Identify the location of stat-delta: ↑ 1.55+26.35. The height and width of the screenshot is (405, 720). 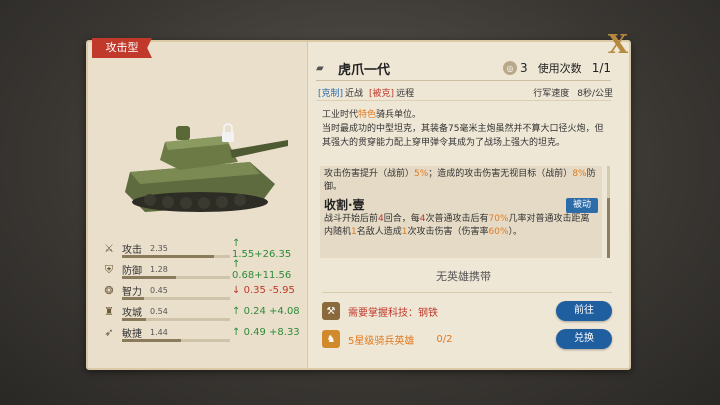
(262, 248).